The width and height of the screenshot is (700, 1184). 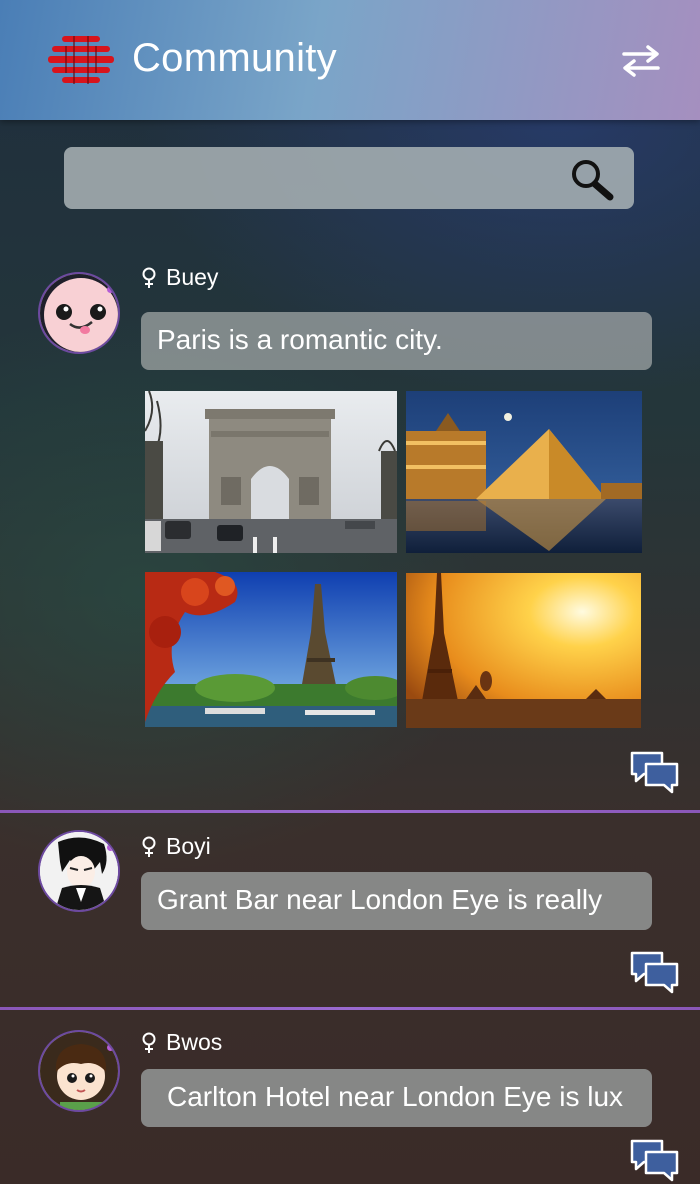 I want to click on post-text-bubble: Carlton Hotel near London Eye is lux, so click(x=396, y=1098).